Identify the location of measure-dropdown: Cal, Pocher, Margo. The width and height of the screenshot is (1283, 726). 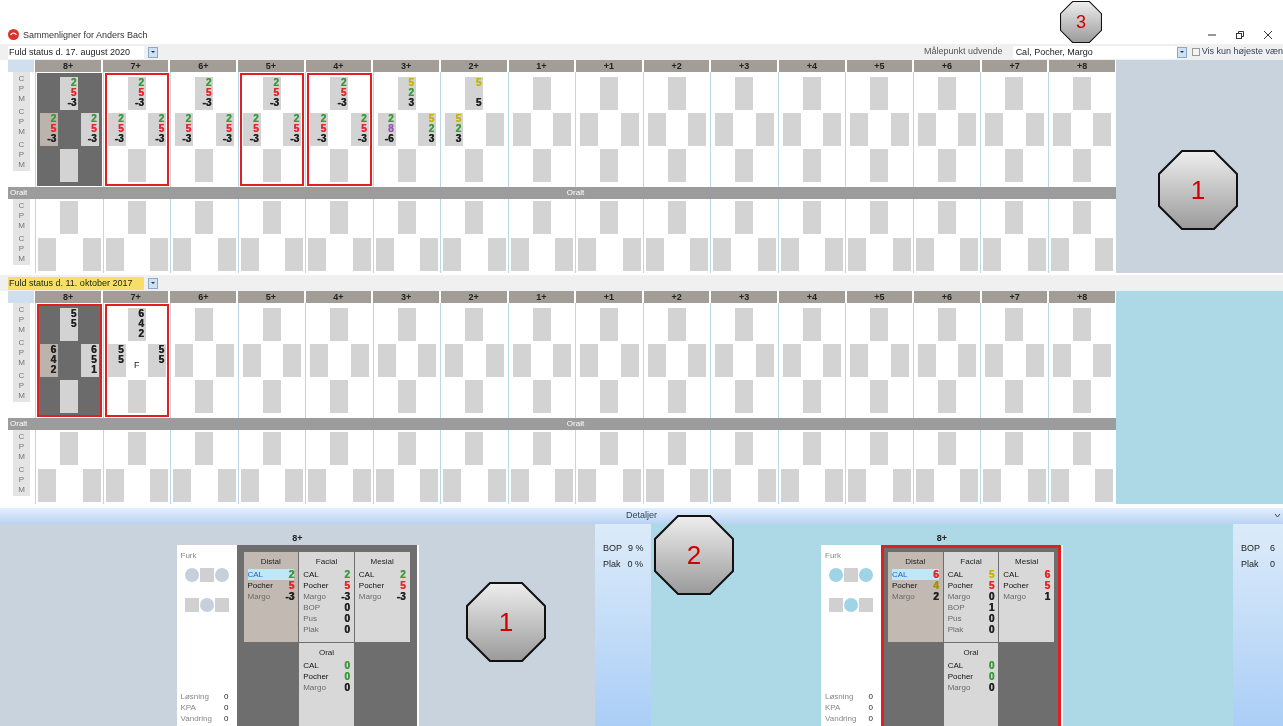
(1094, 52).